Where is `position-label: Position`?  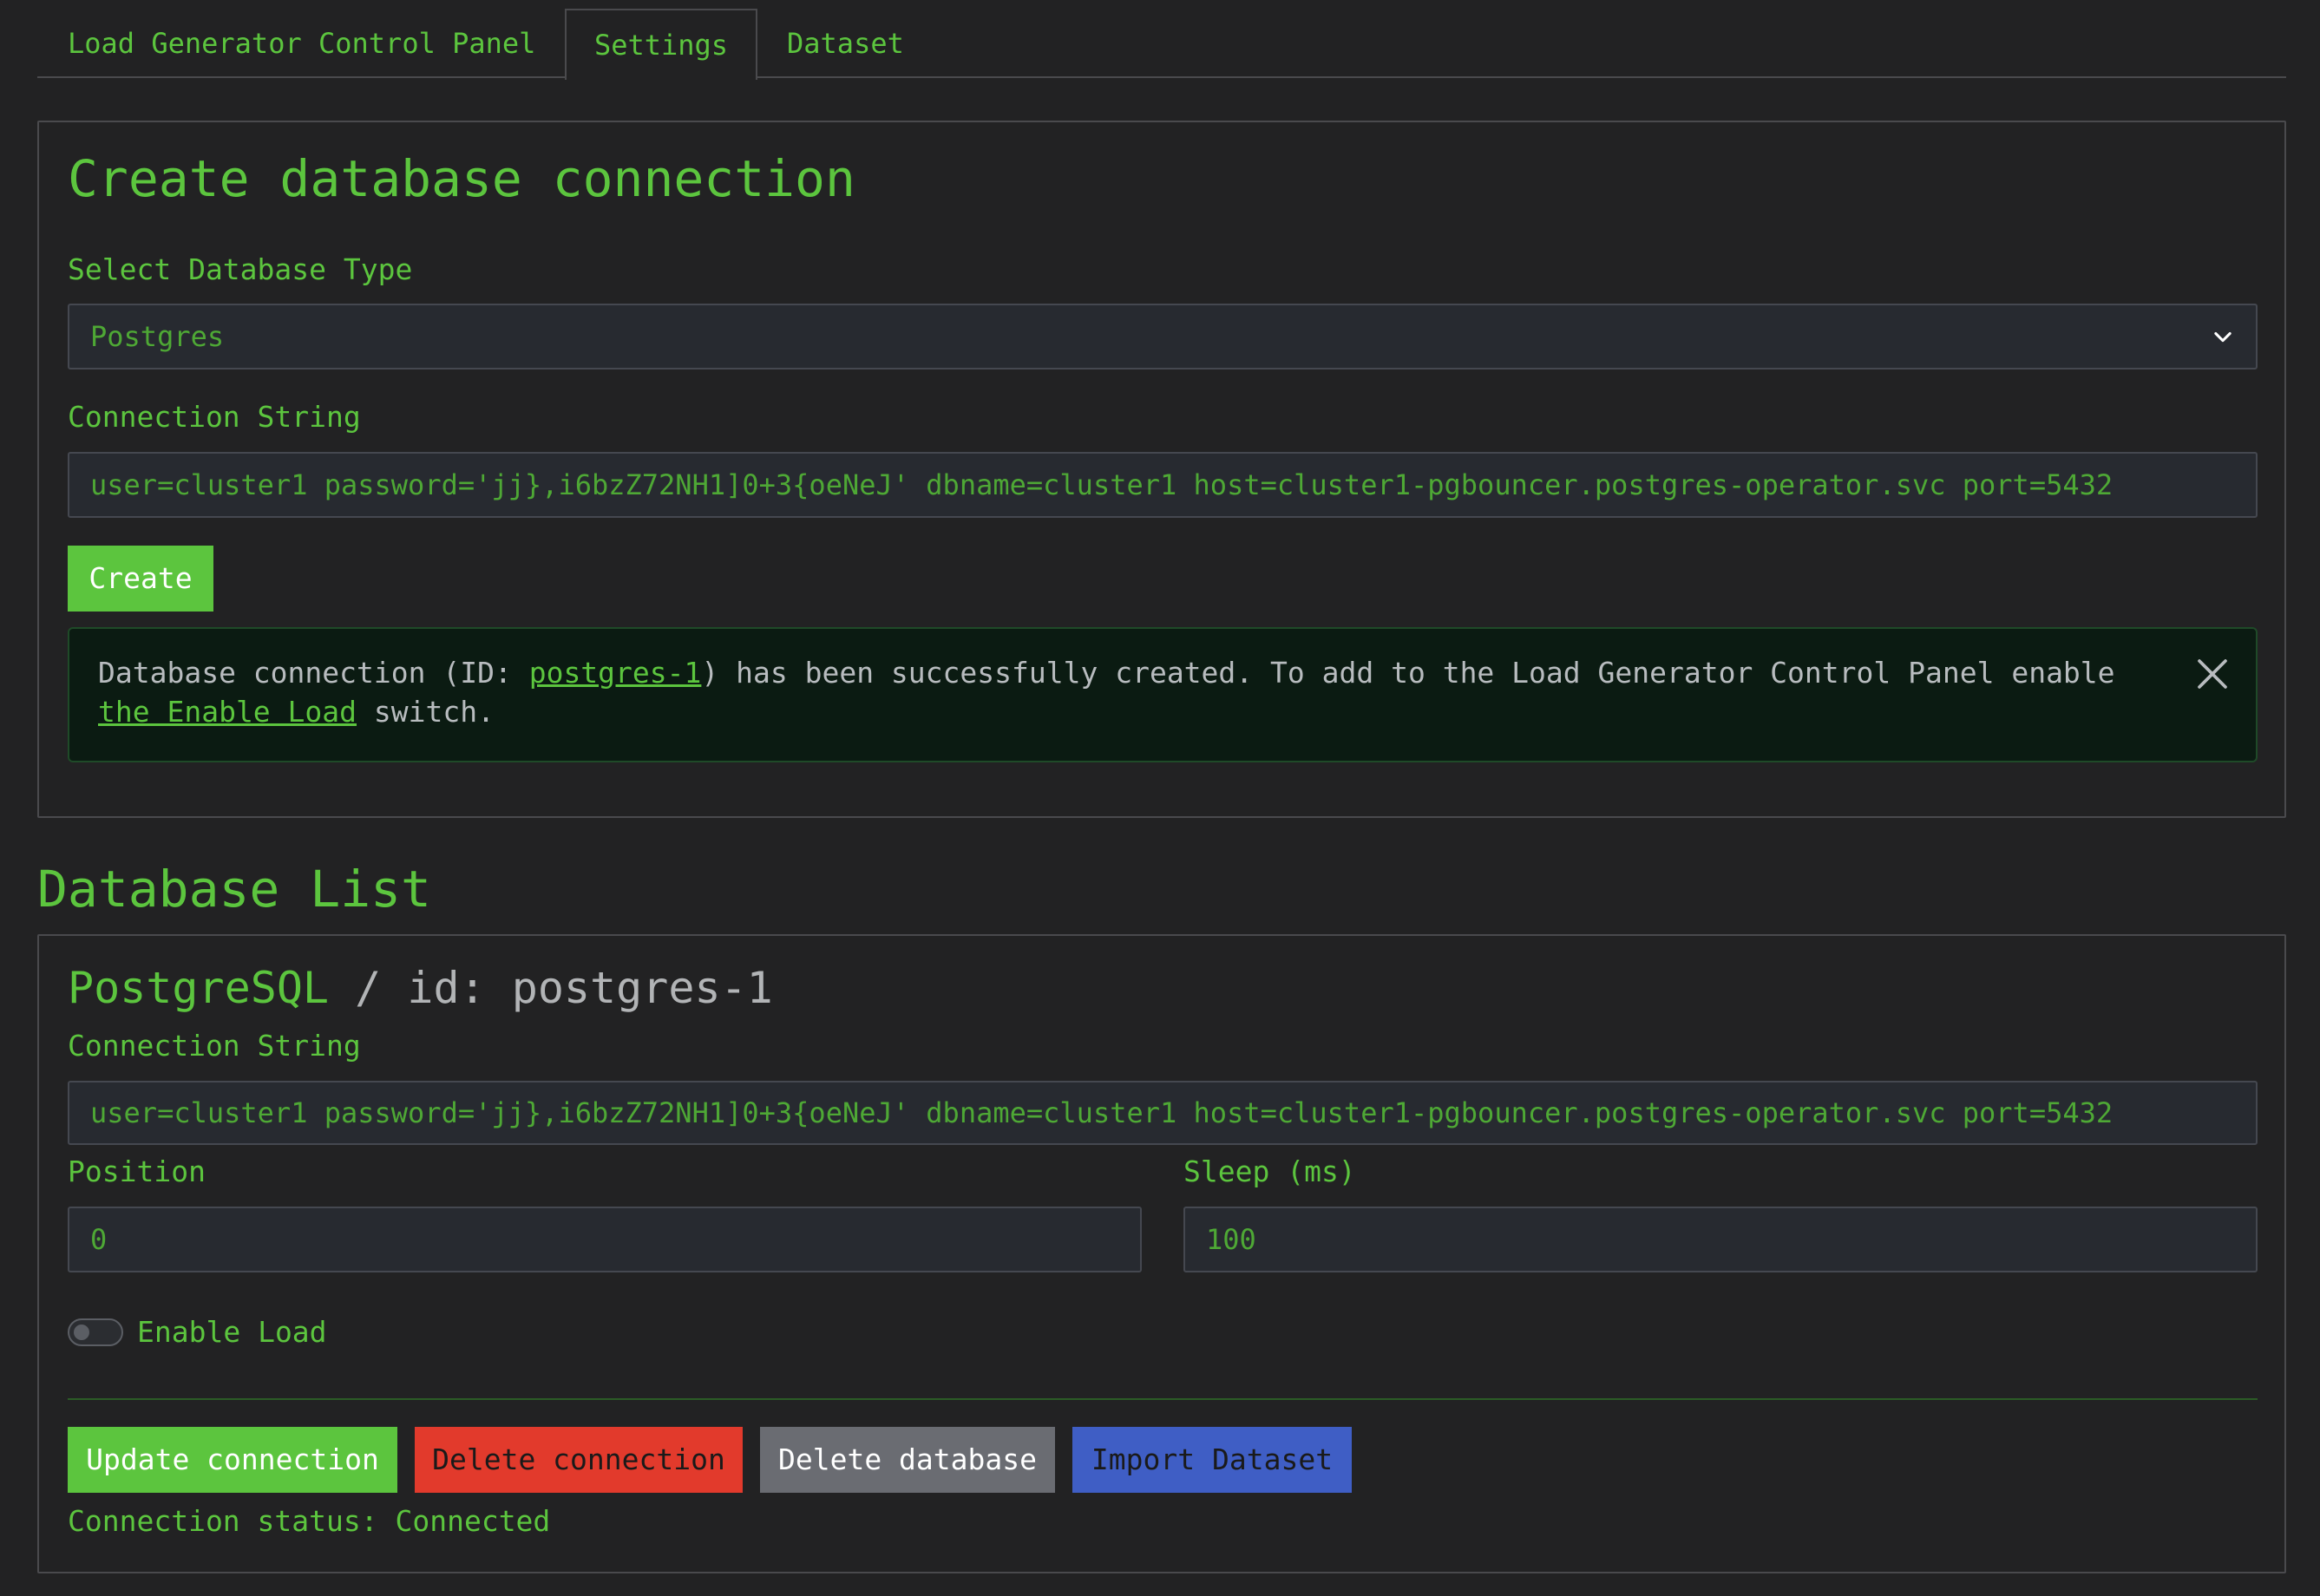 position-label: Position is located at coordinates (137, 1171).